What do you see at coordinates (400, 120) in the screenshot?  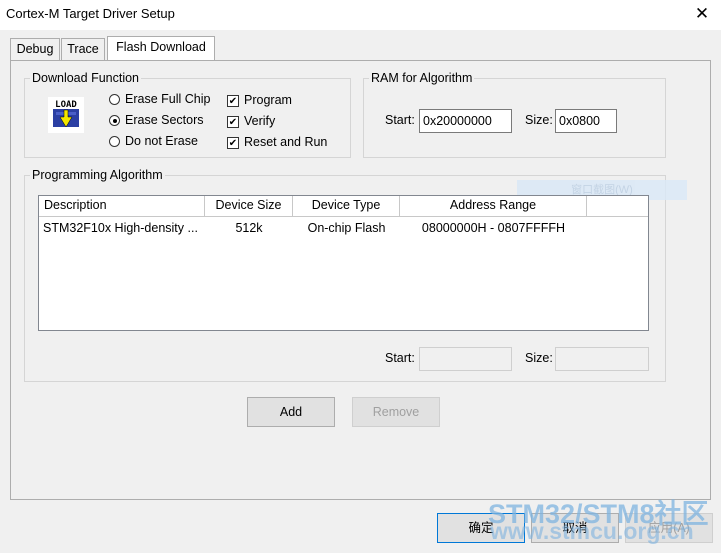 I see `ram-start-label: Start:` at bounding box center [400, 120].